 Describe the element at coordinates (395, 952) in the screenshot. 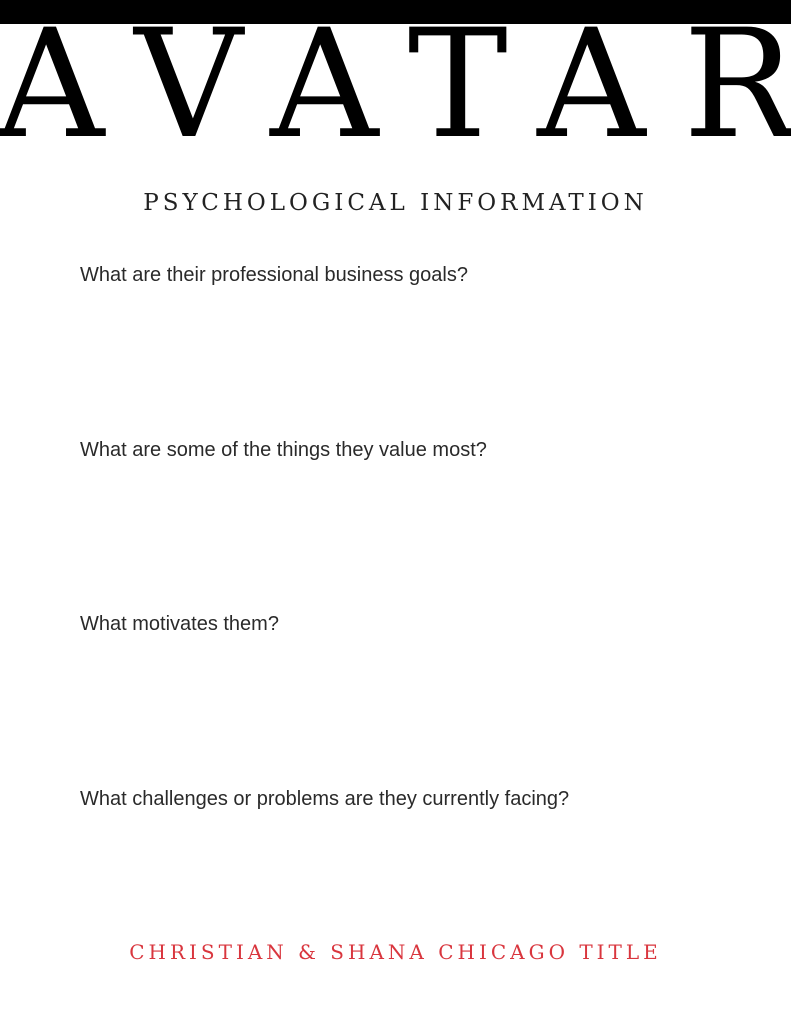

I see `footer-brand: CHRISTIAN & SHANA CHICAGO TITLE` at that location.